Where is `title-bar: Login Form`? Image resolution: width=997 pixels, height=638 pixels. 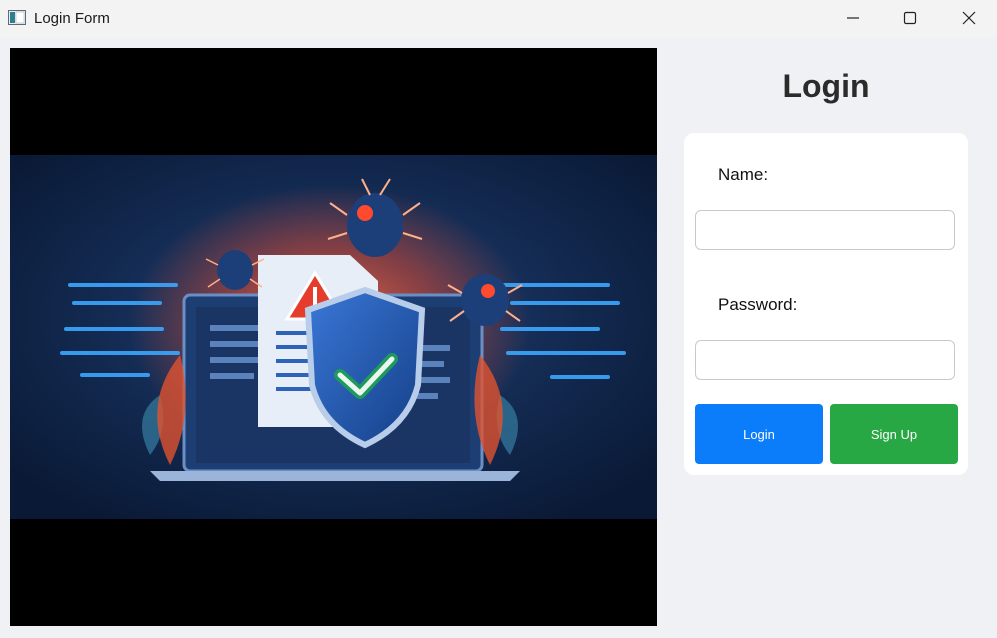
title-bar: Login Form is located at coordinates (498, 19).